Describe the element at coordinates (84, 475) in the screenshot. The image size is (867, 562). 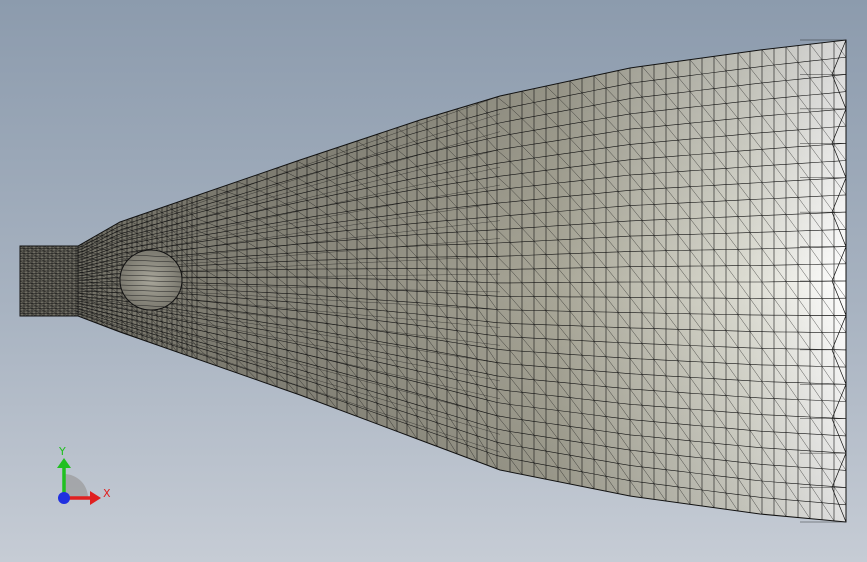
I see `coordinate-triad: Y X` at that location.